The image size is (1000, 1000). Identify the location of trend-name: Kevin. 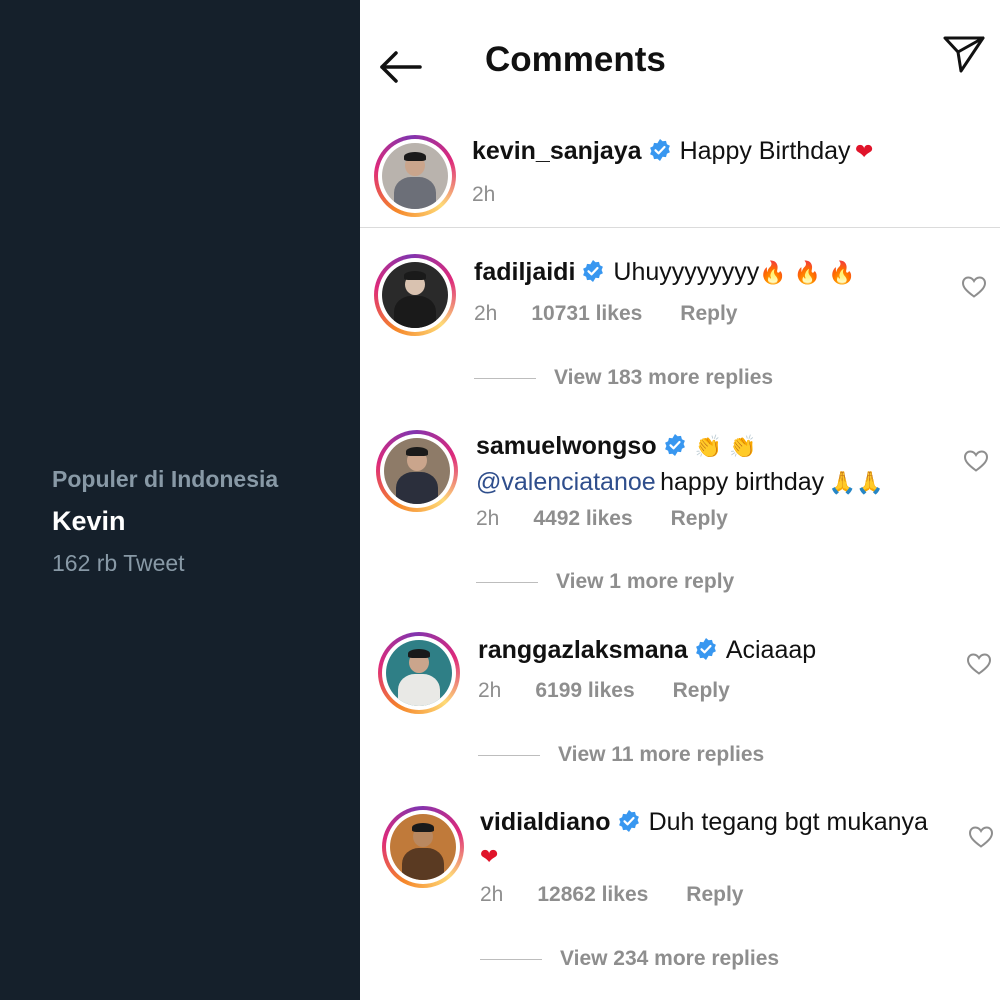
(89, 521).